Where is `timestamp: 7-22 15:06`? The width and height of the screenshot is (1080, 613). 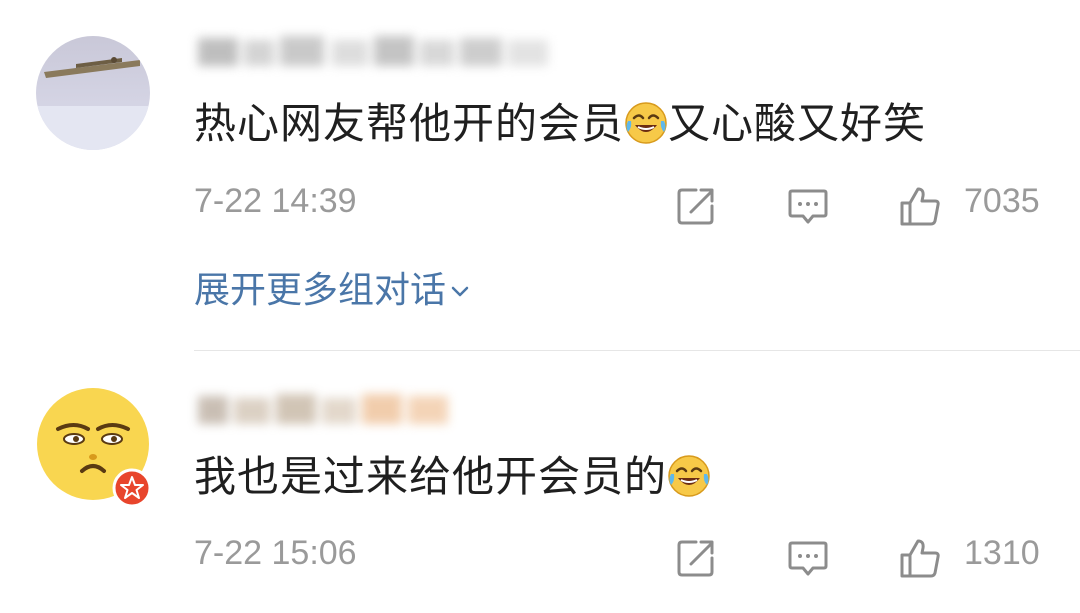 timestamp: 7-22 15:06 is located at coordinates (275, 553).